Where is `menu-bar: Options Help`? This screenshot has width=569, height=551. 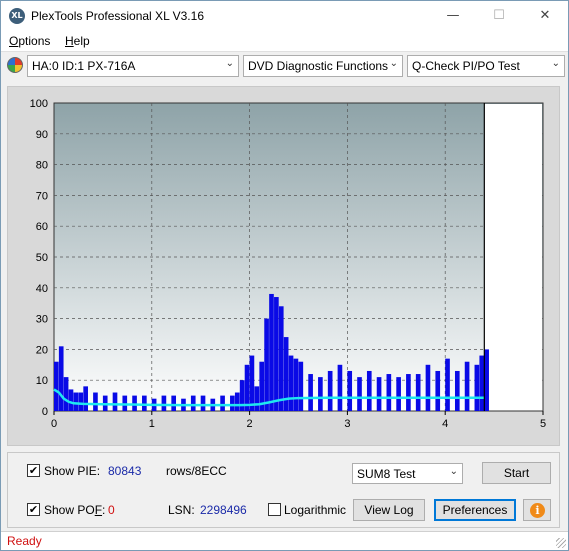
menu-bar: Options Help is located at coordinates (284, 41).